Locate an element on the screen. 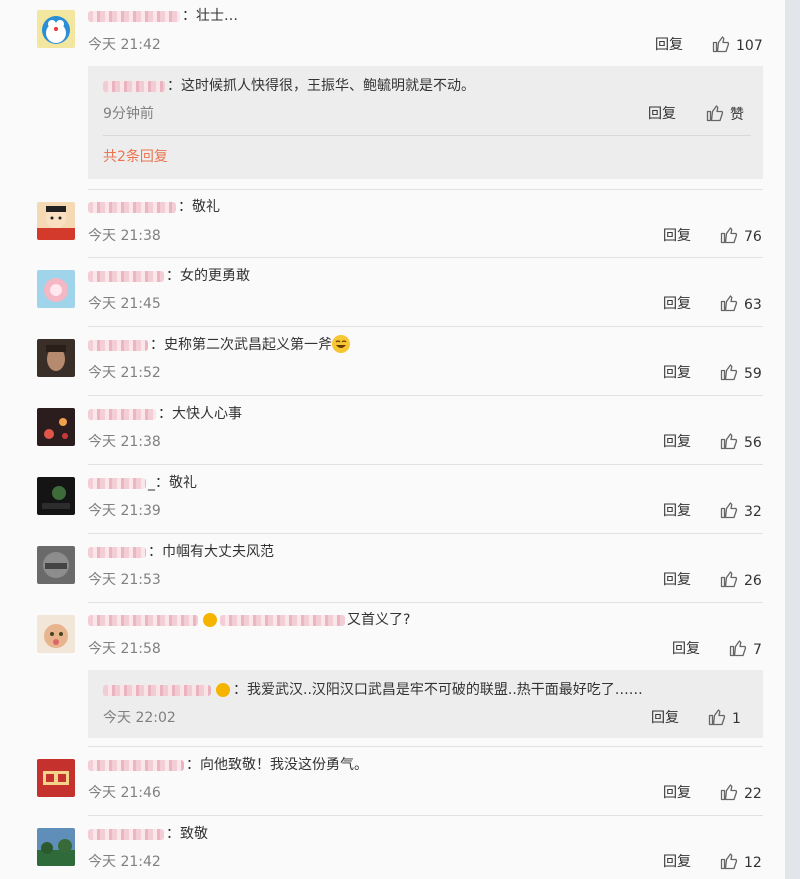 This screenshot has height=879, width=800. comment-time: 今天 21:38 is located at coordinates (124, 236).